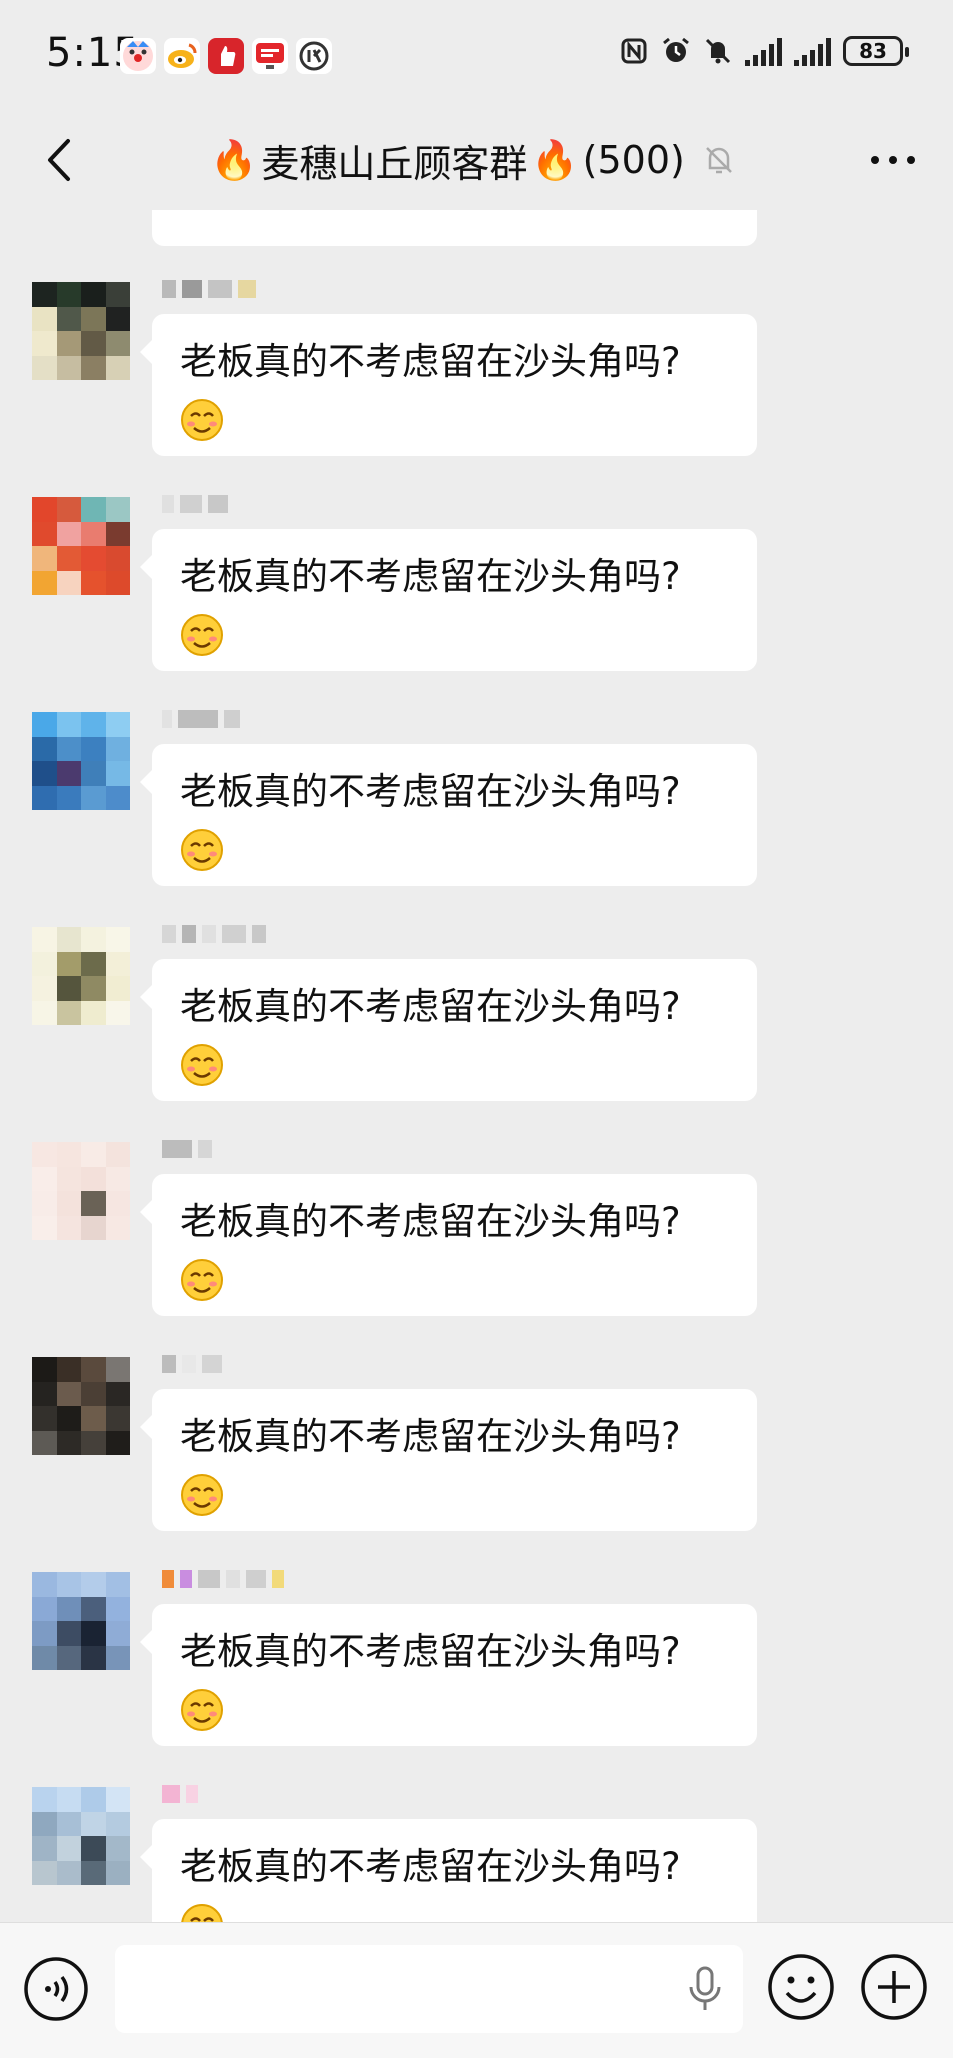  What do you see at coordinates (555, 159) in the screenshot?
I see `fire-emoji-right: 🔥` at bounding box center [555, 159].